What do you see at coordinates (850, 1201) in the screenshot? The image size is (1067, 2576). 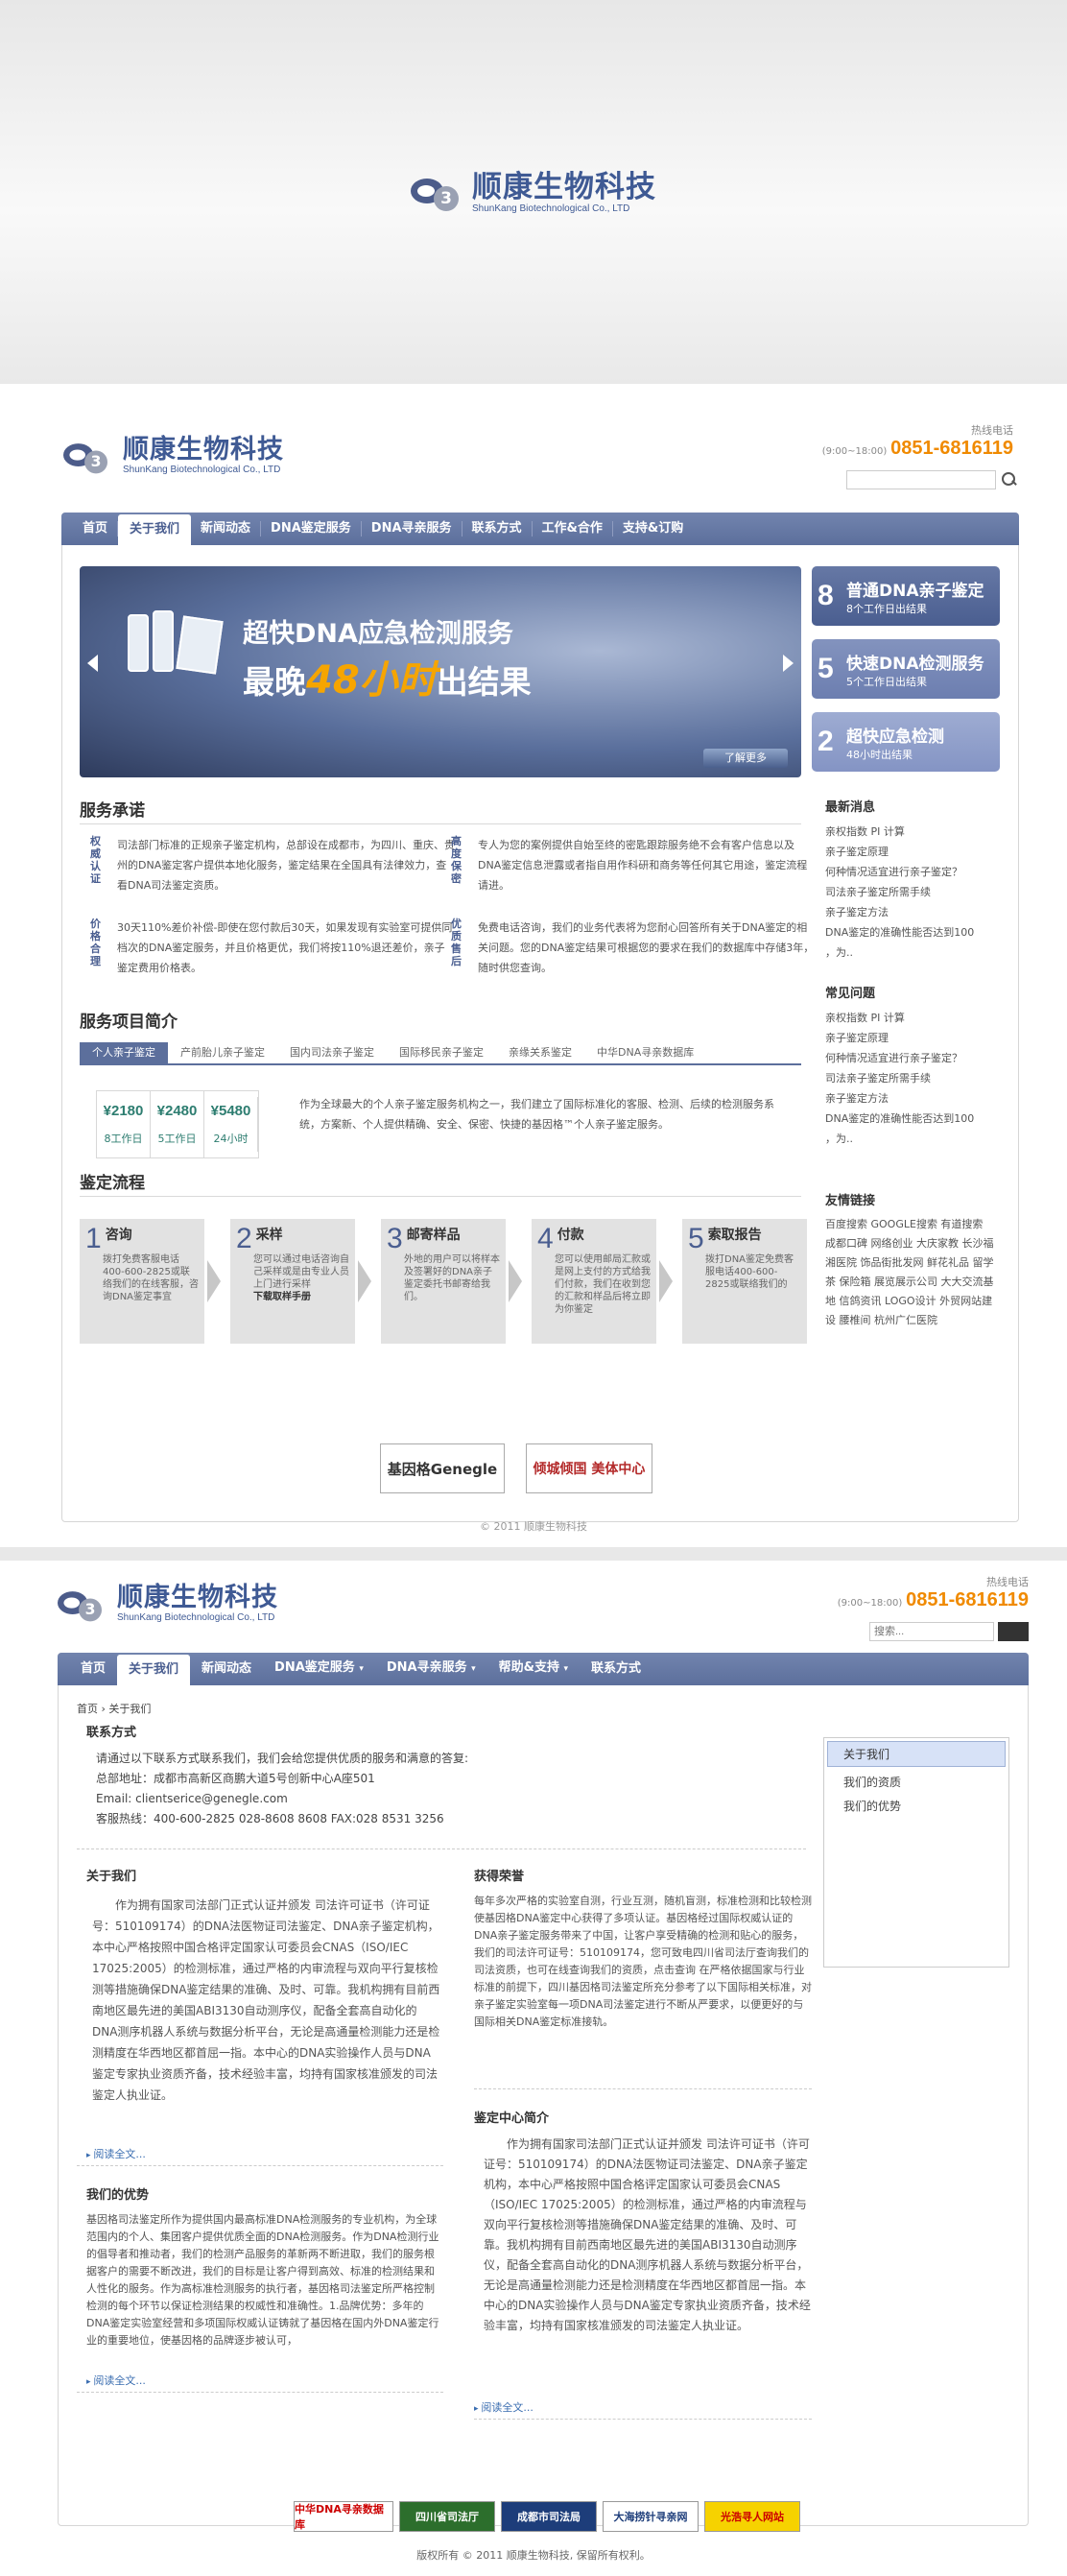 I see `links-title: 友情链接` at bounding box center [850, 1201].